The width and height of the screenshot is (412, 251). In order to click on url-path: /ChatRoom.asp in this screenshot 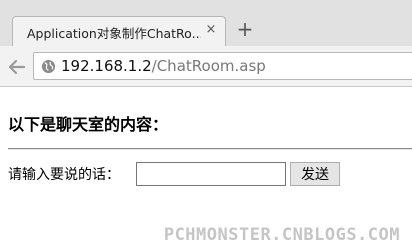, I will do `click(208, 66)`.